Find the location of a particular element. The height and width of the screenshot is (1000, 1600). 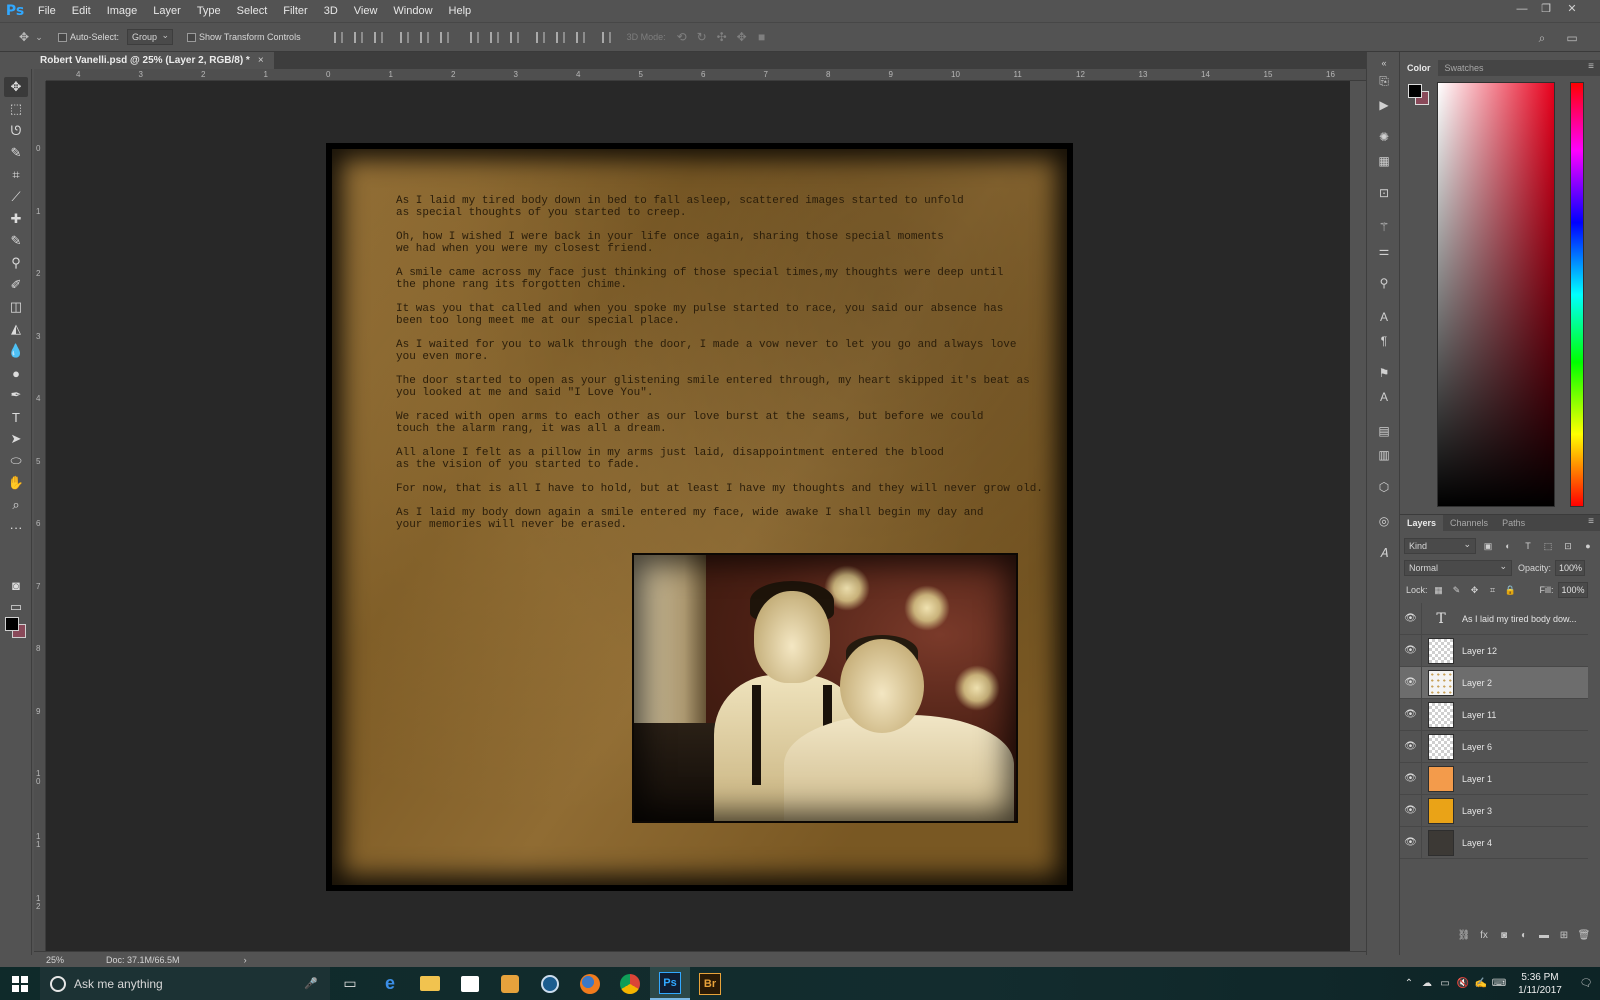

lock-position-icon: ✥ is located at coordinates (1475, 590).